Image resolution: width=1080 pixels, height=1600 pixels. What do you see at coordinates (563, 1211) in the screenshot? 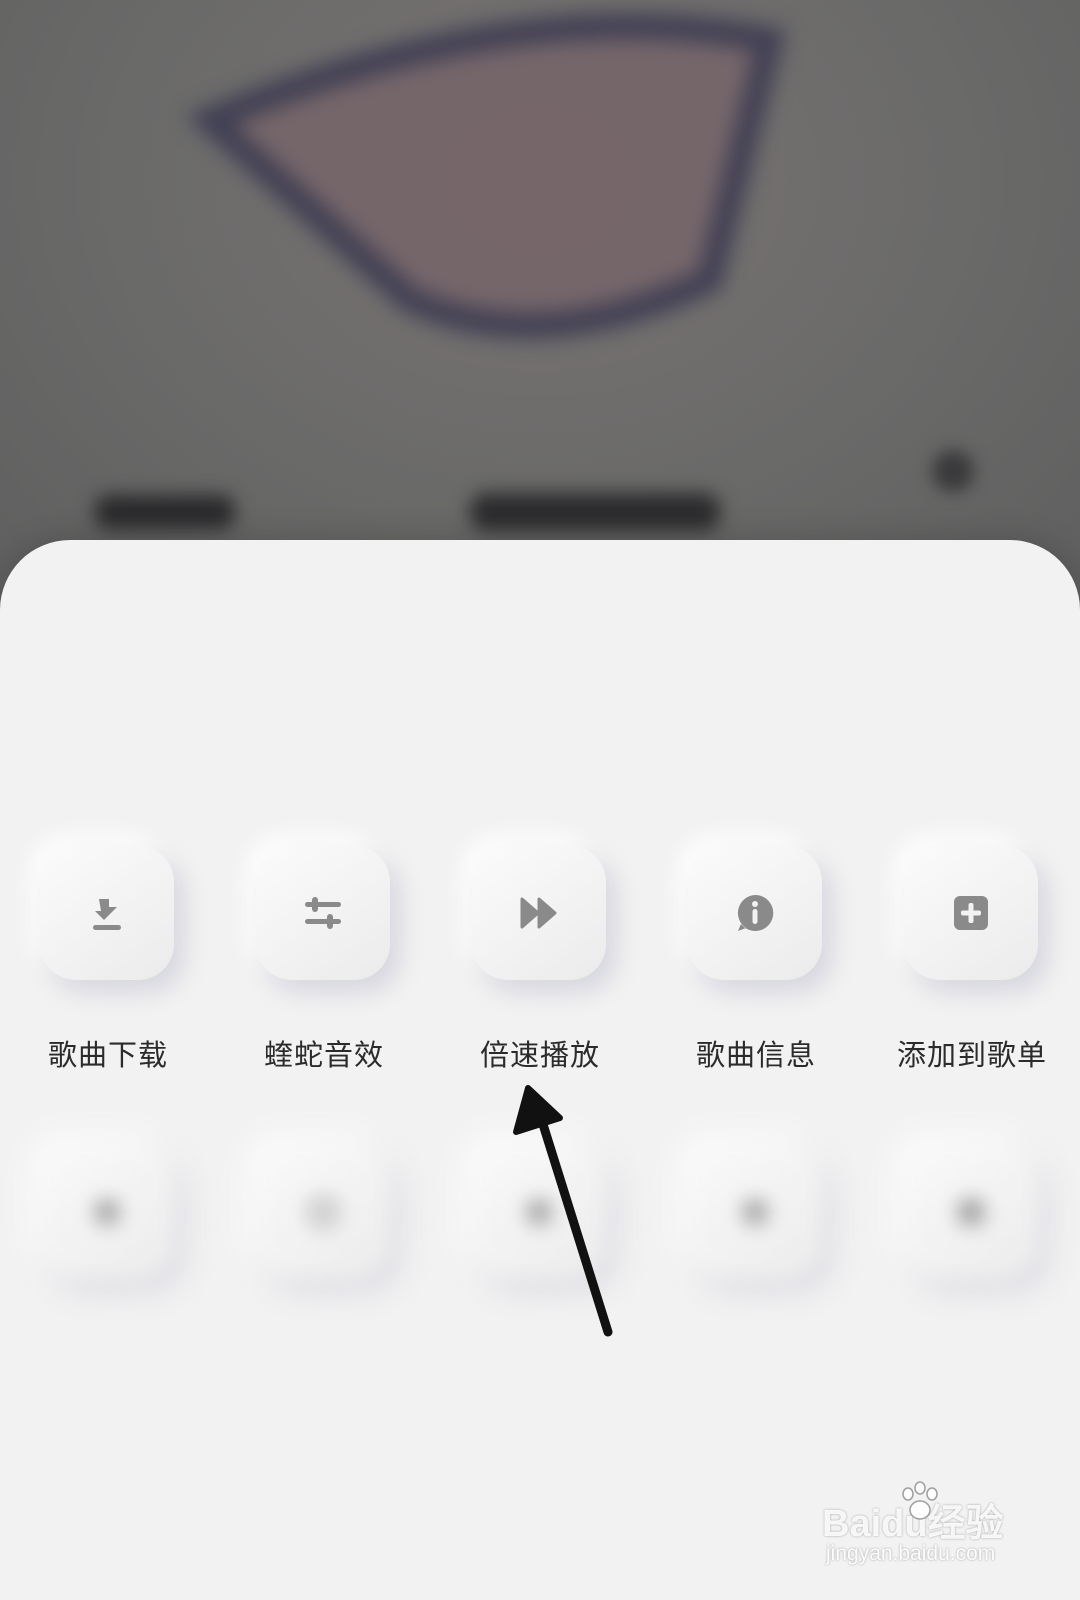
I see `annotation-arrow` at bounding box center [563, 1211].